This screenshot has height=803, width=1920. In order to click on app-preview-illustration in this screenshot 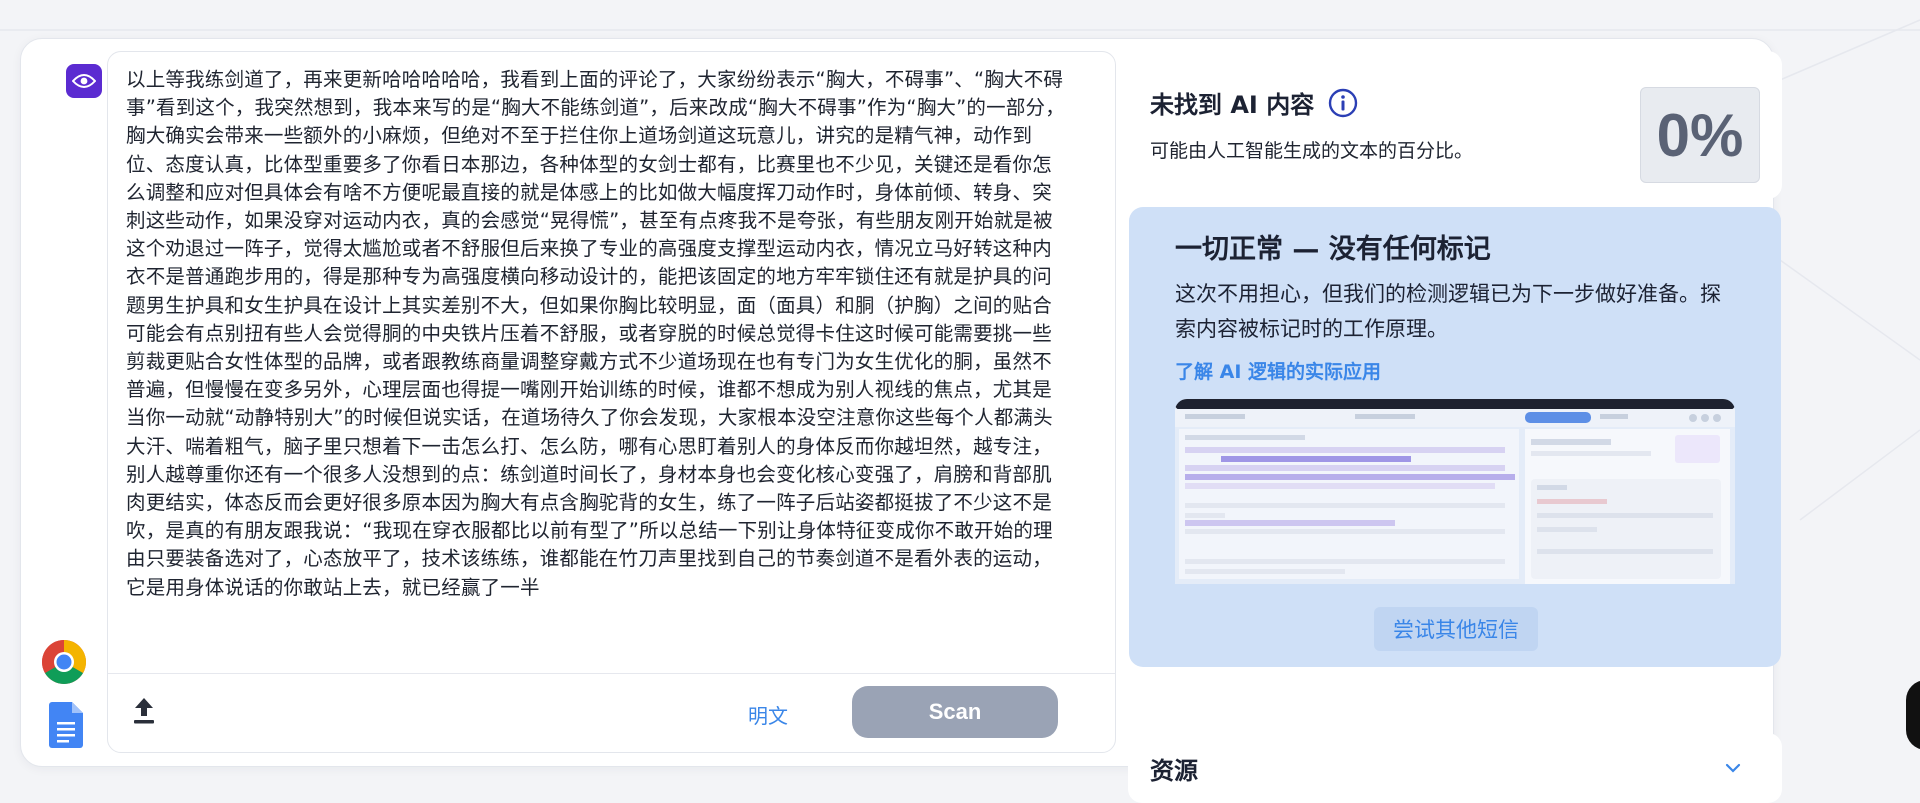, I will do `click(1455, 491)`.